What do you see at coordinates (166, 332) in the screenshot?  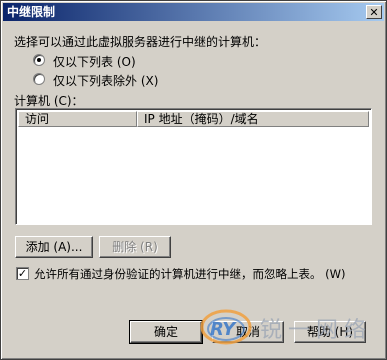 I see `ok-button: 确定` at bounding box center [166, 332].